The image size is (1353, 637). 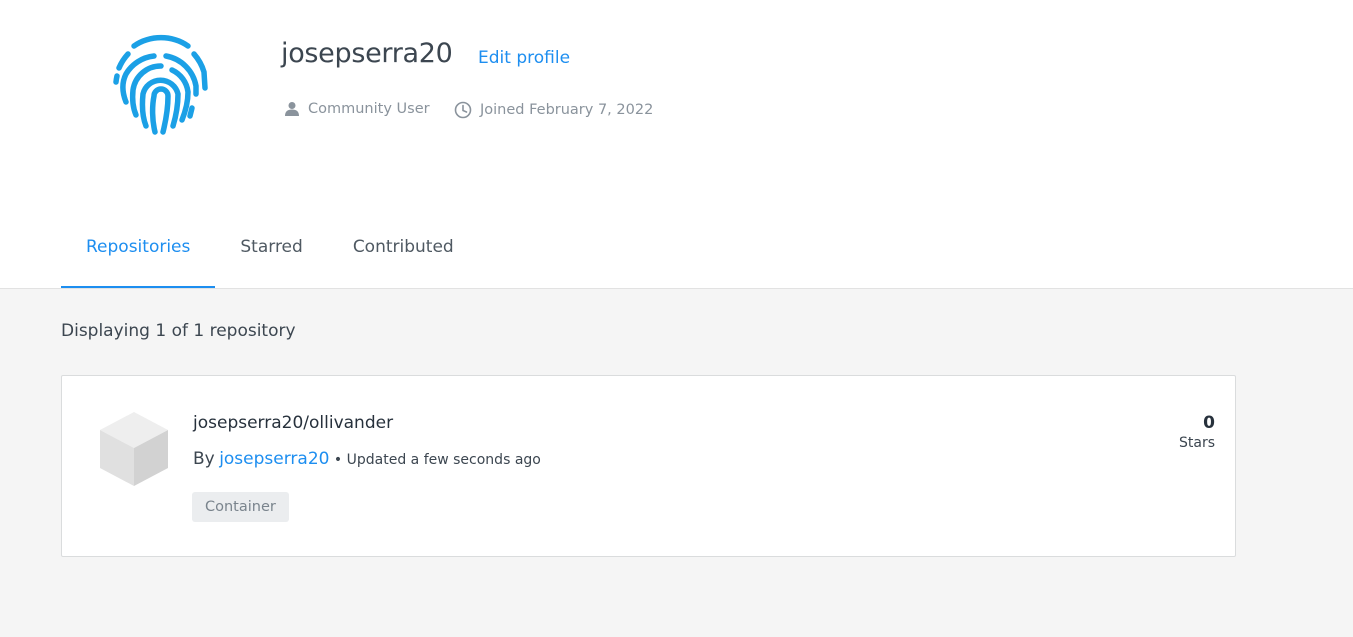 What do you see at coordinates (240, 507) in the screenshot?
I see `repository-type-badge: Container` at bounding box center [240, 507].